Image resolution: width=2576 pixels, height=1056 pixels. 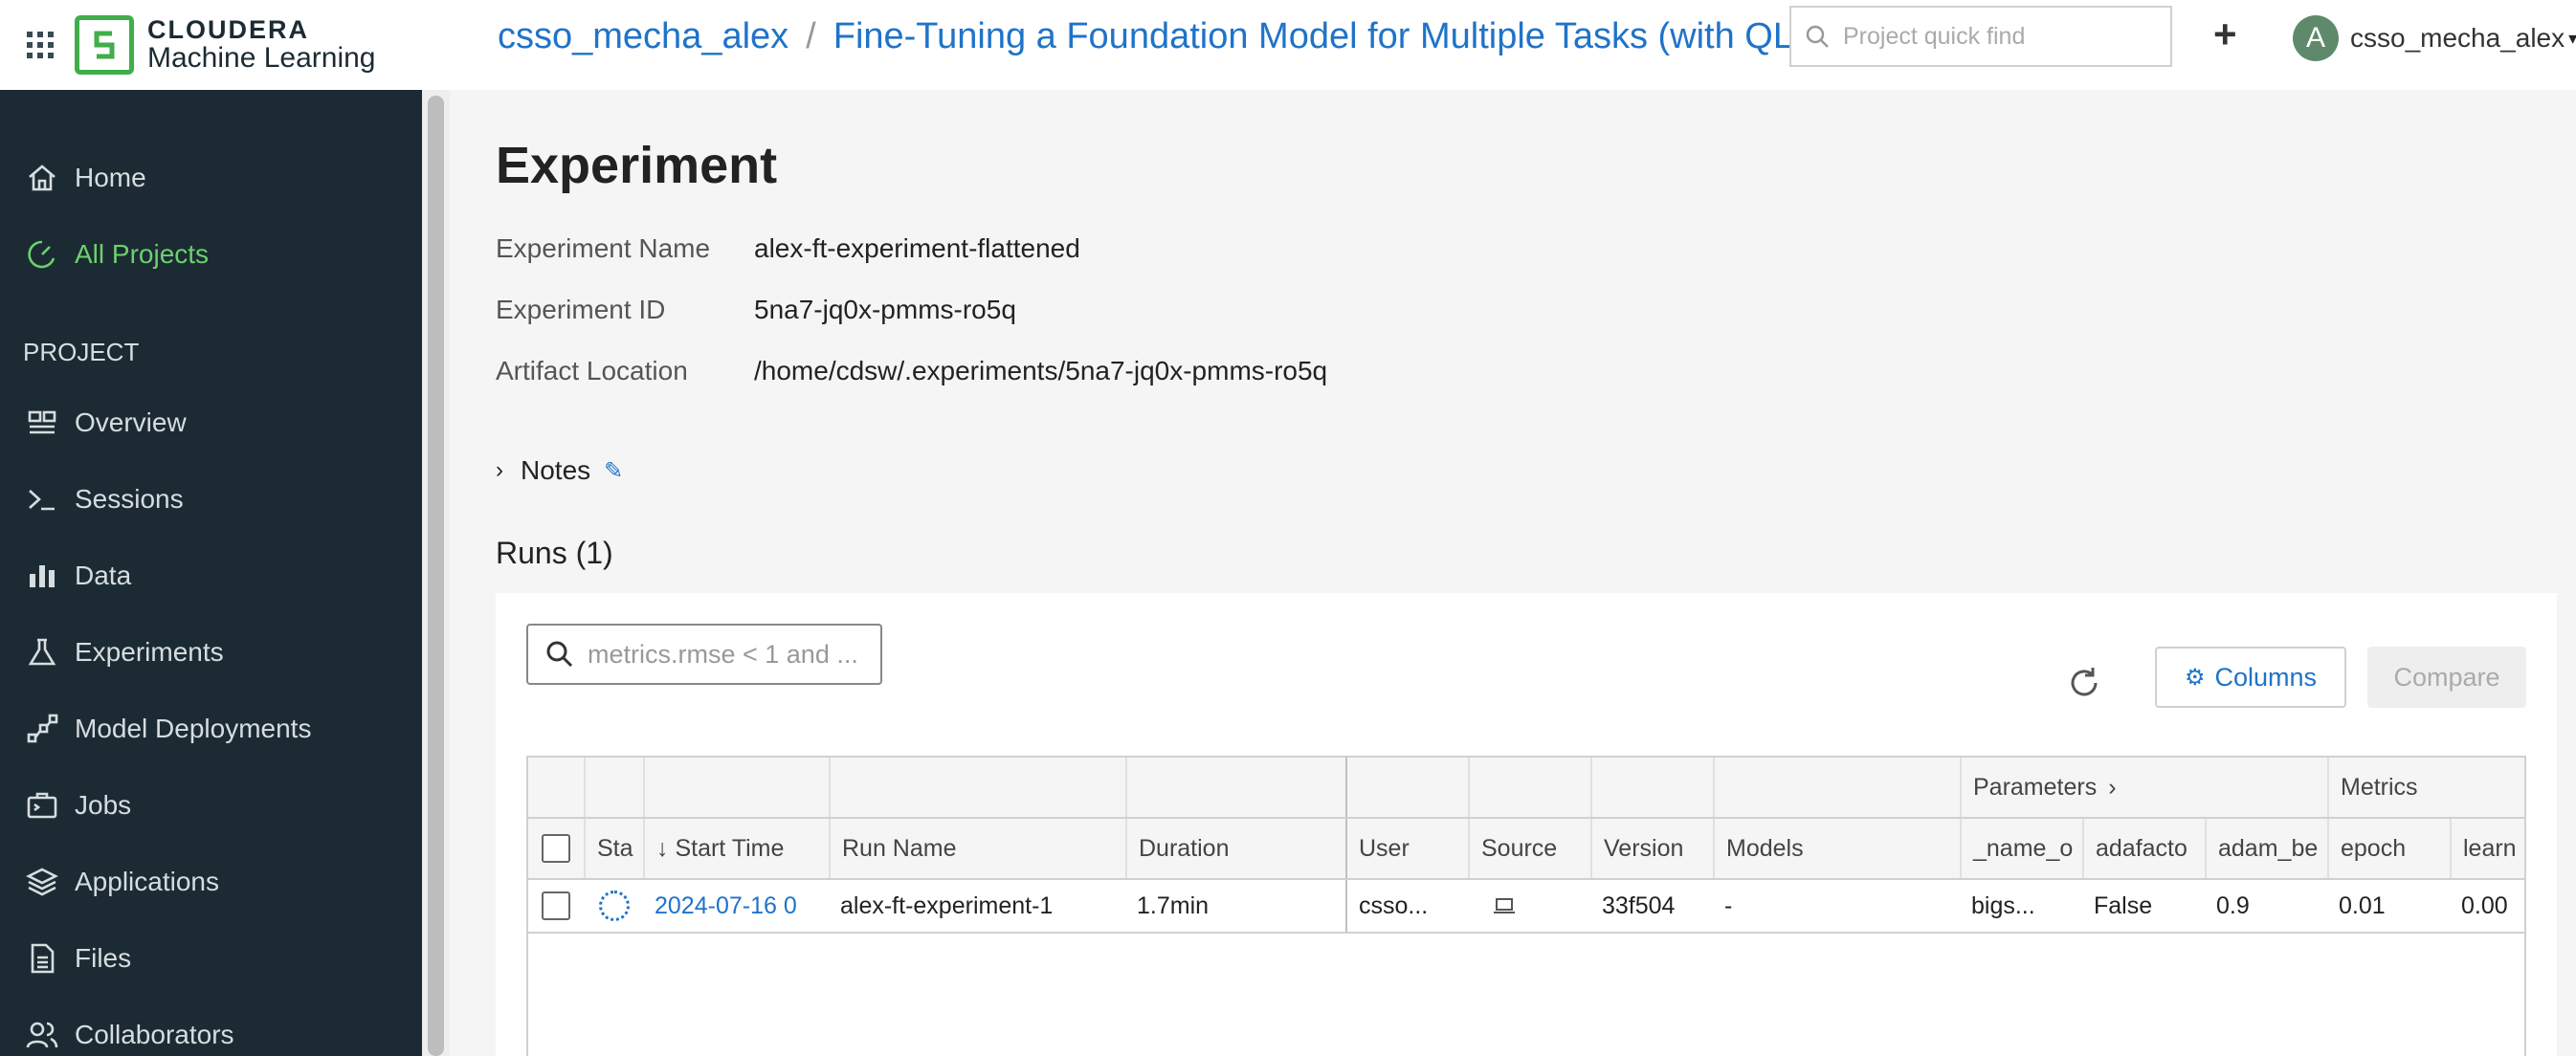 I want to click on search-icon, so click(x=559, y=654).